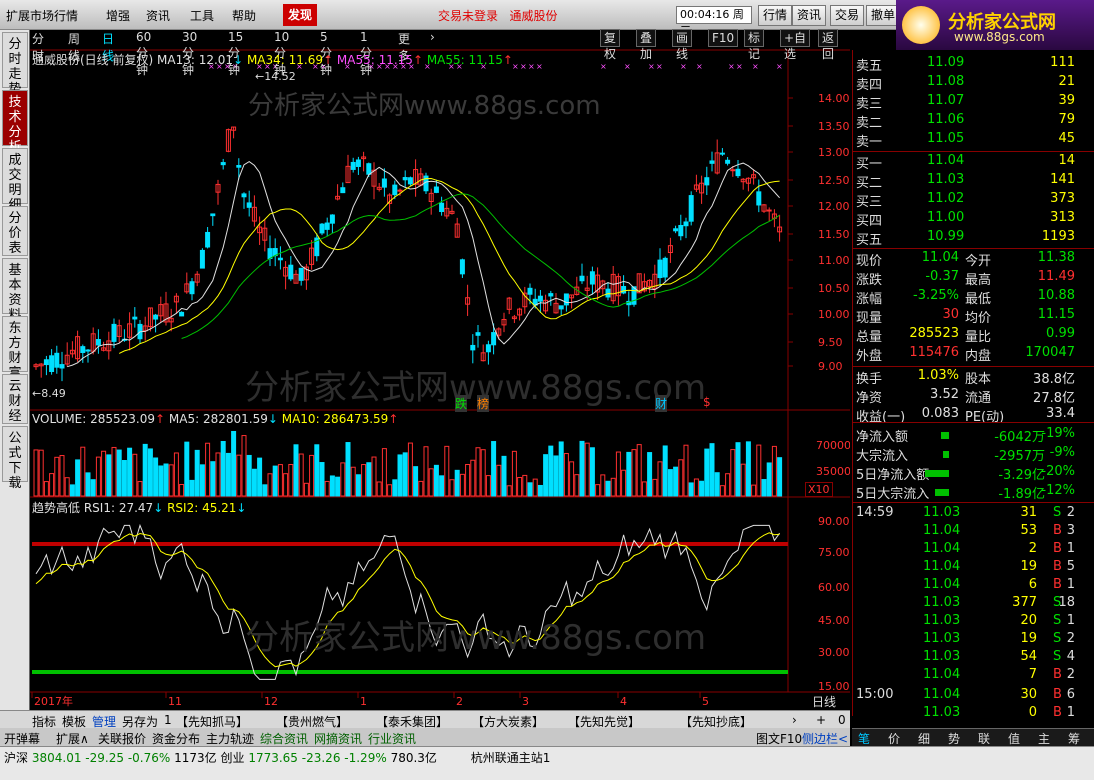  Describe the element at coordinates (794, 720) in the screenshot. I see `tabs-scroll-right: ›` at that location.